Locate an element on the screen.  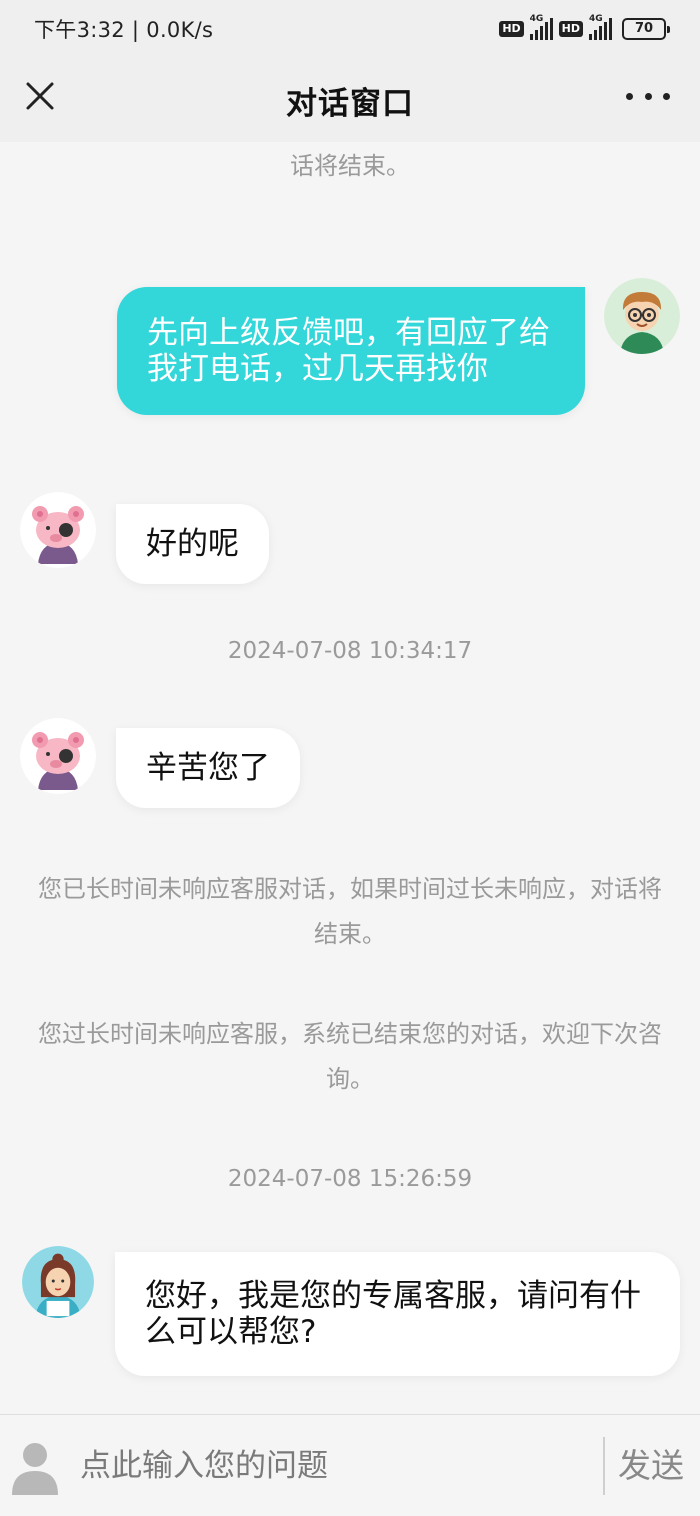
battery-icon: 70 is located at coordinates (646, 29).